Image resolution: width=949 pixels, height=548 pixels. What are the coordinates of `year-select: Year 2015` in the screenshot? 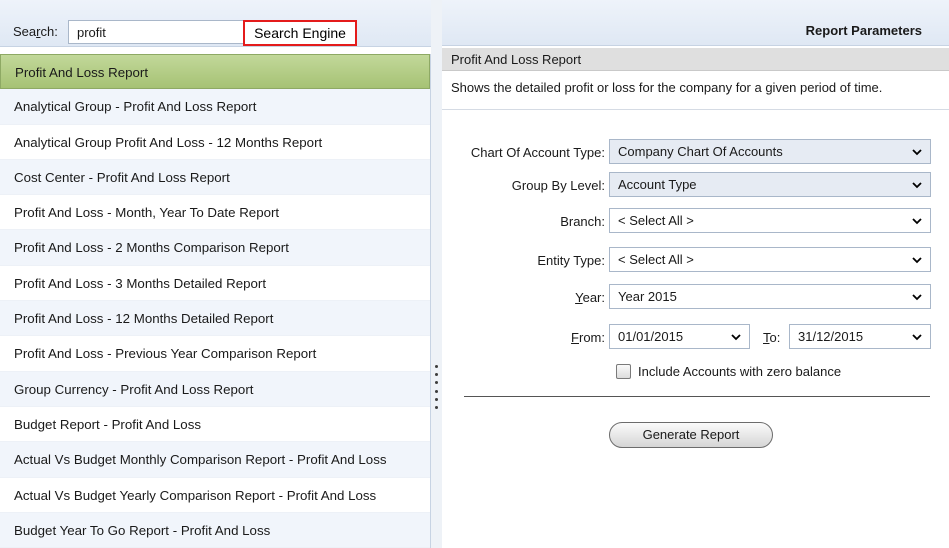 It's located at (770, 296).